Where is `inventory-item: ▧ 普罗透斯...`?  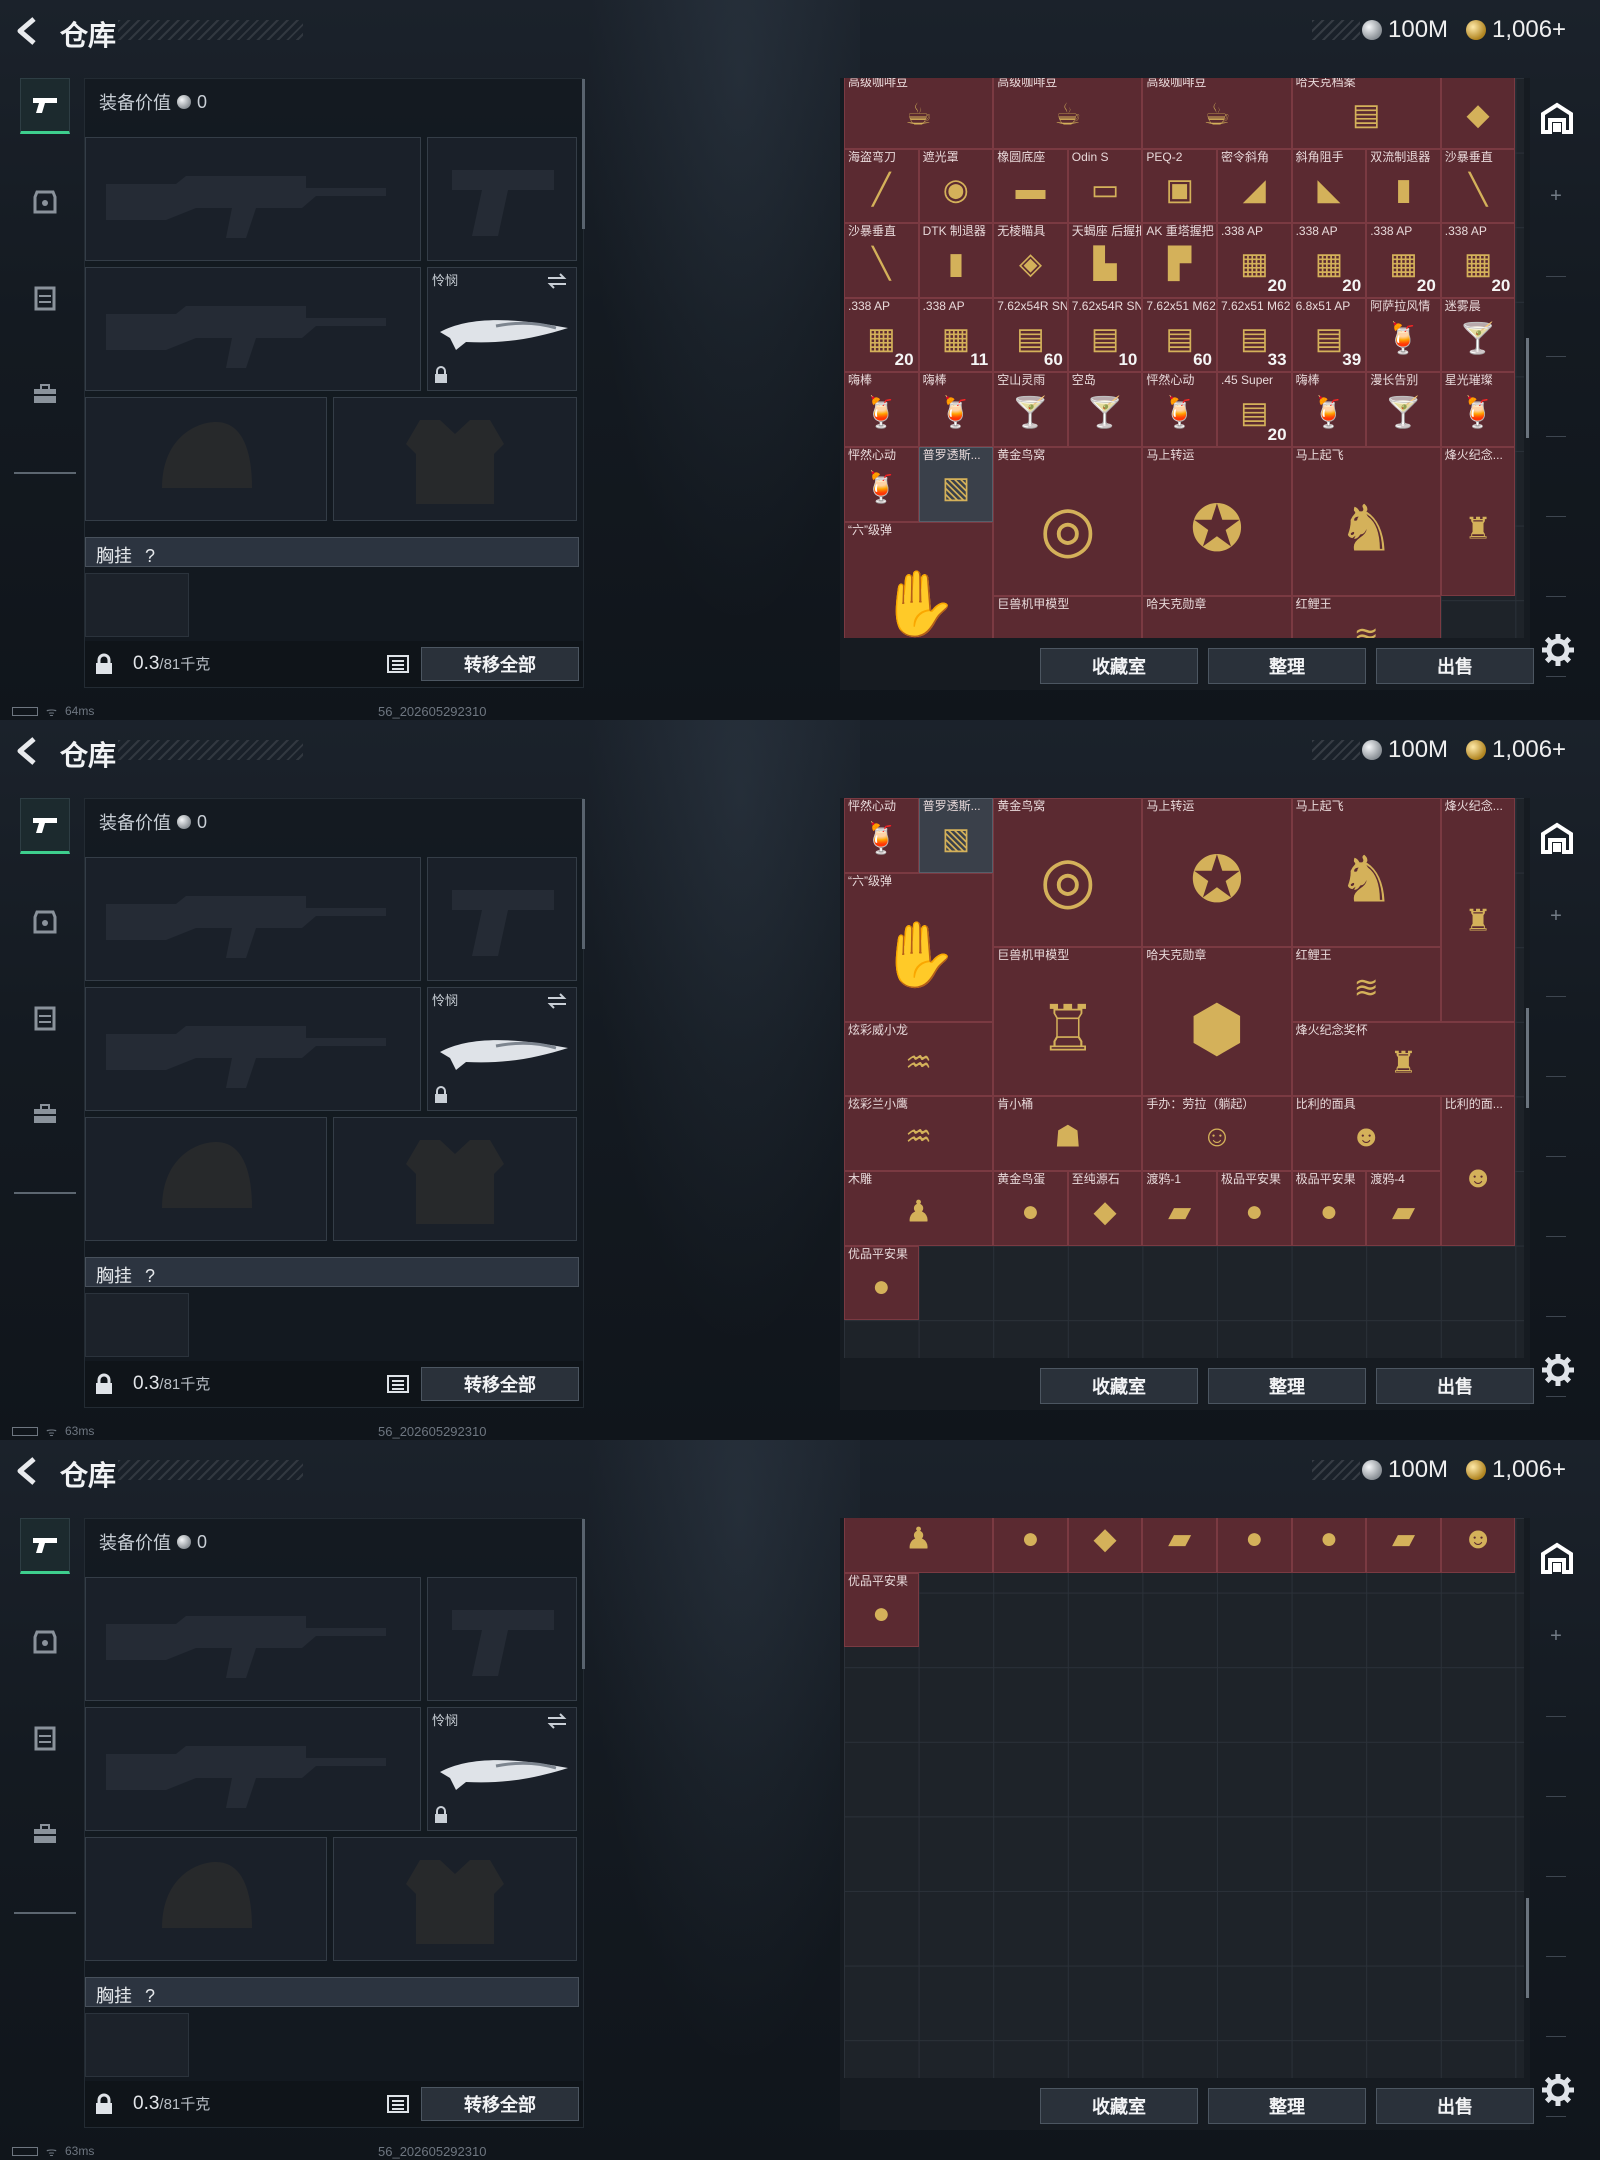
inventory-item: ▧ 普罗透斯... is located at coordinates (956, 835).